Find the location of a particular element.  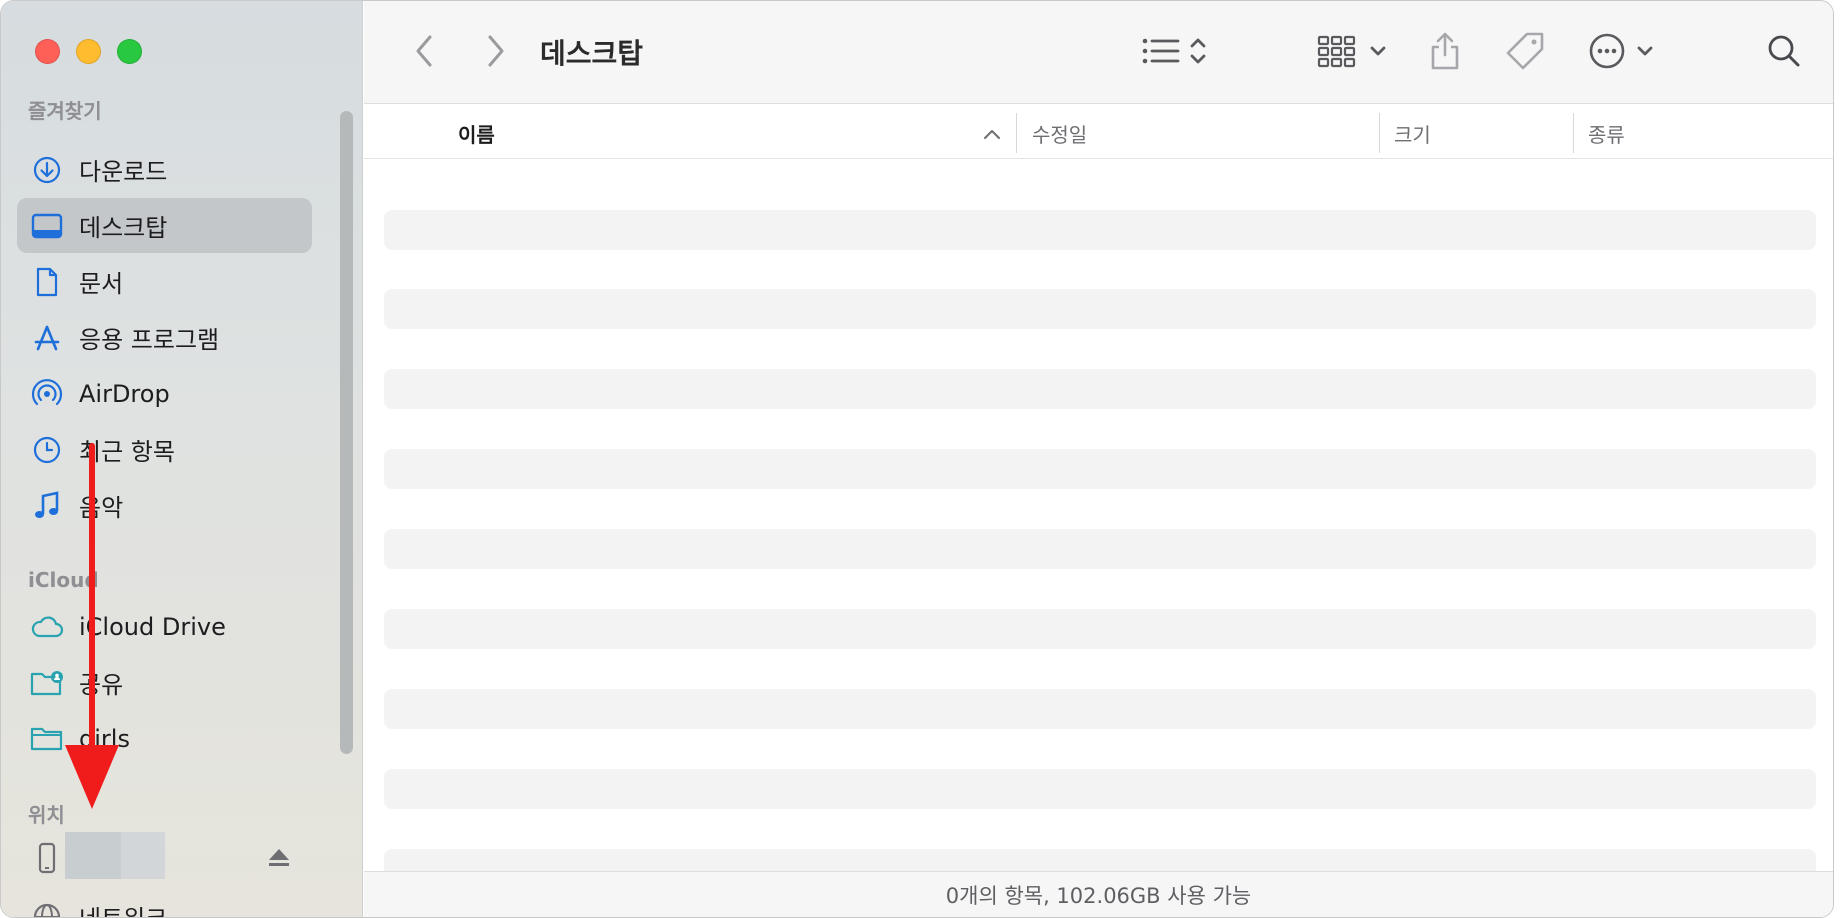

zoom-button is located at coordinates (129, 51).